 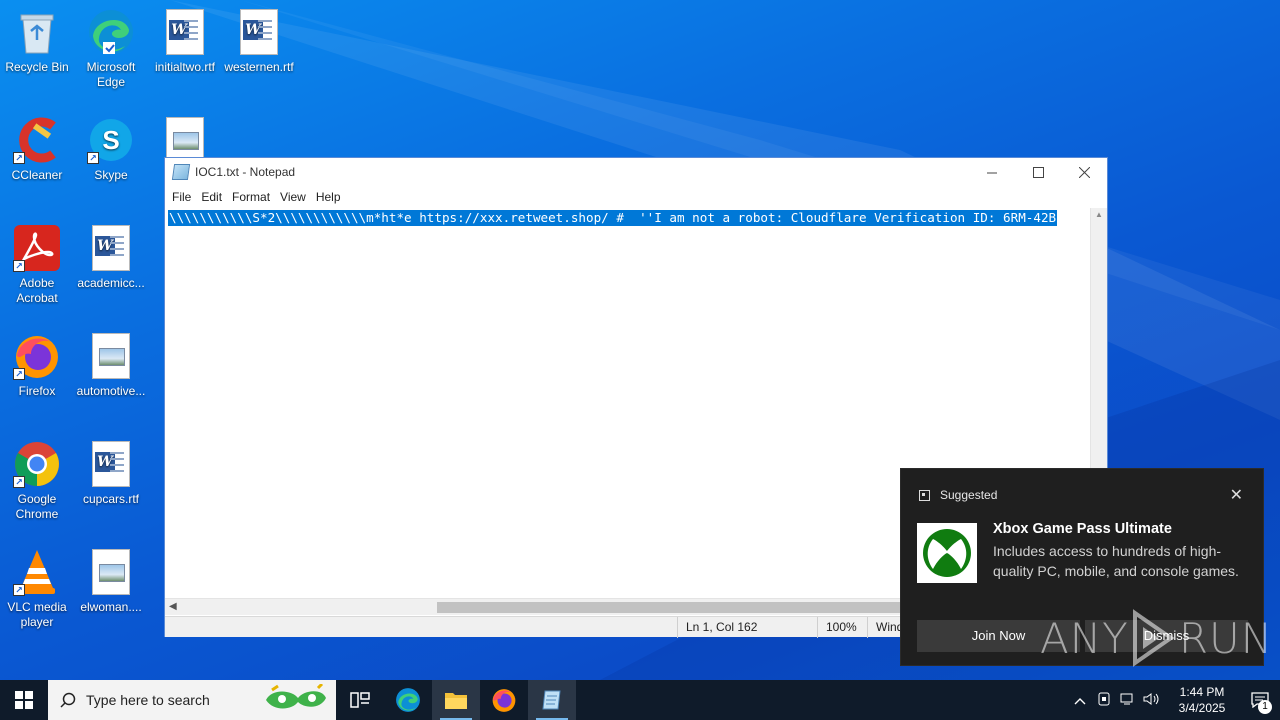 I want to click on desktop-icon-firefox: ↗ Firefox, so click(x=37, y=365).